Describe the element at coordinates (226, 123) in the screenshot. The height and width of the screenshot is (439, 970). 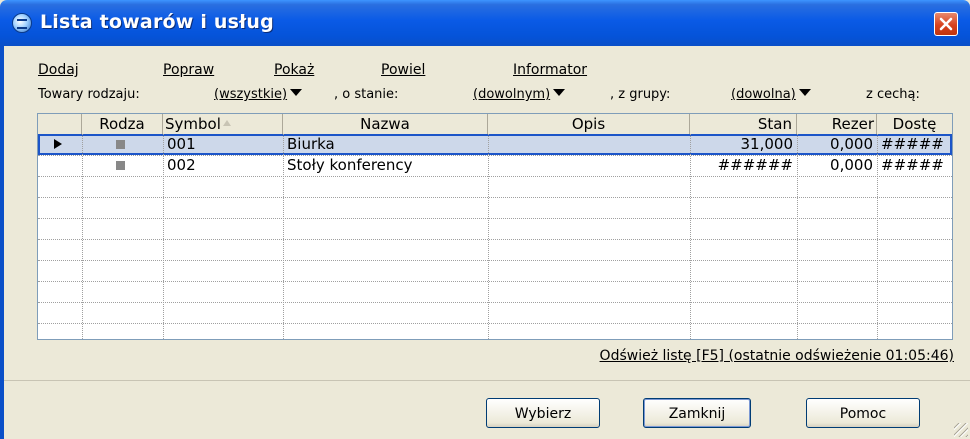
I see `sort-ascending-icon` at that location.